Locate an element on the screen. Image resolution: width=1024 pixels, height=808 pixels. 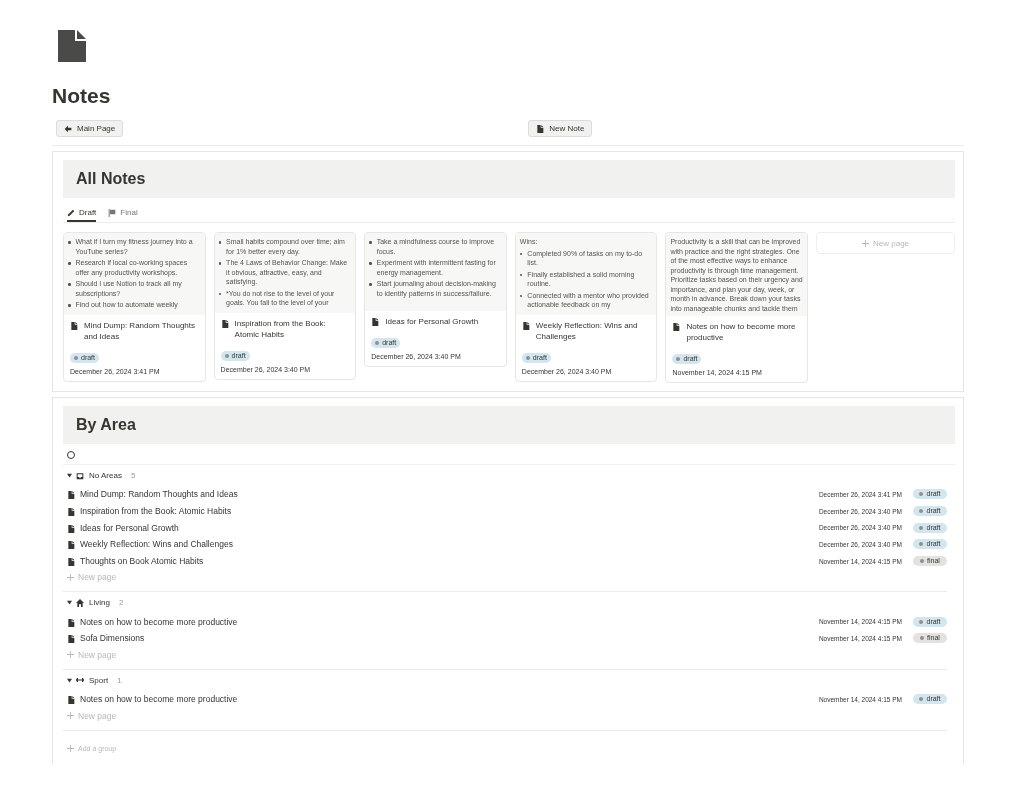
group-name: Living is located at coordinates (99, 603).